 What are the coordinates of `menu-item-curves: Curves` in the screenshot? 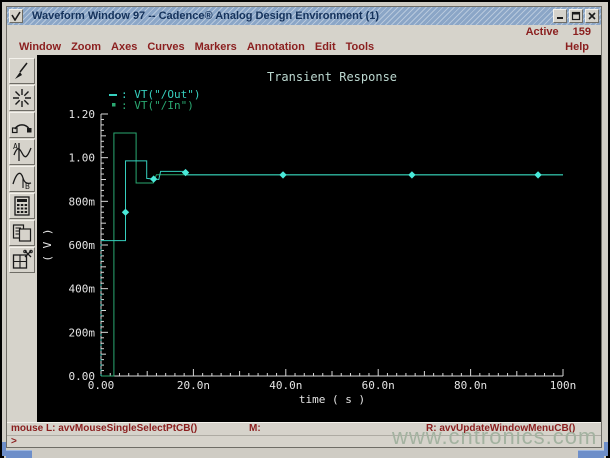 It's located at (165, 47).